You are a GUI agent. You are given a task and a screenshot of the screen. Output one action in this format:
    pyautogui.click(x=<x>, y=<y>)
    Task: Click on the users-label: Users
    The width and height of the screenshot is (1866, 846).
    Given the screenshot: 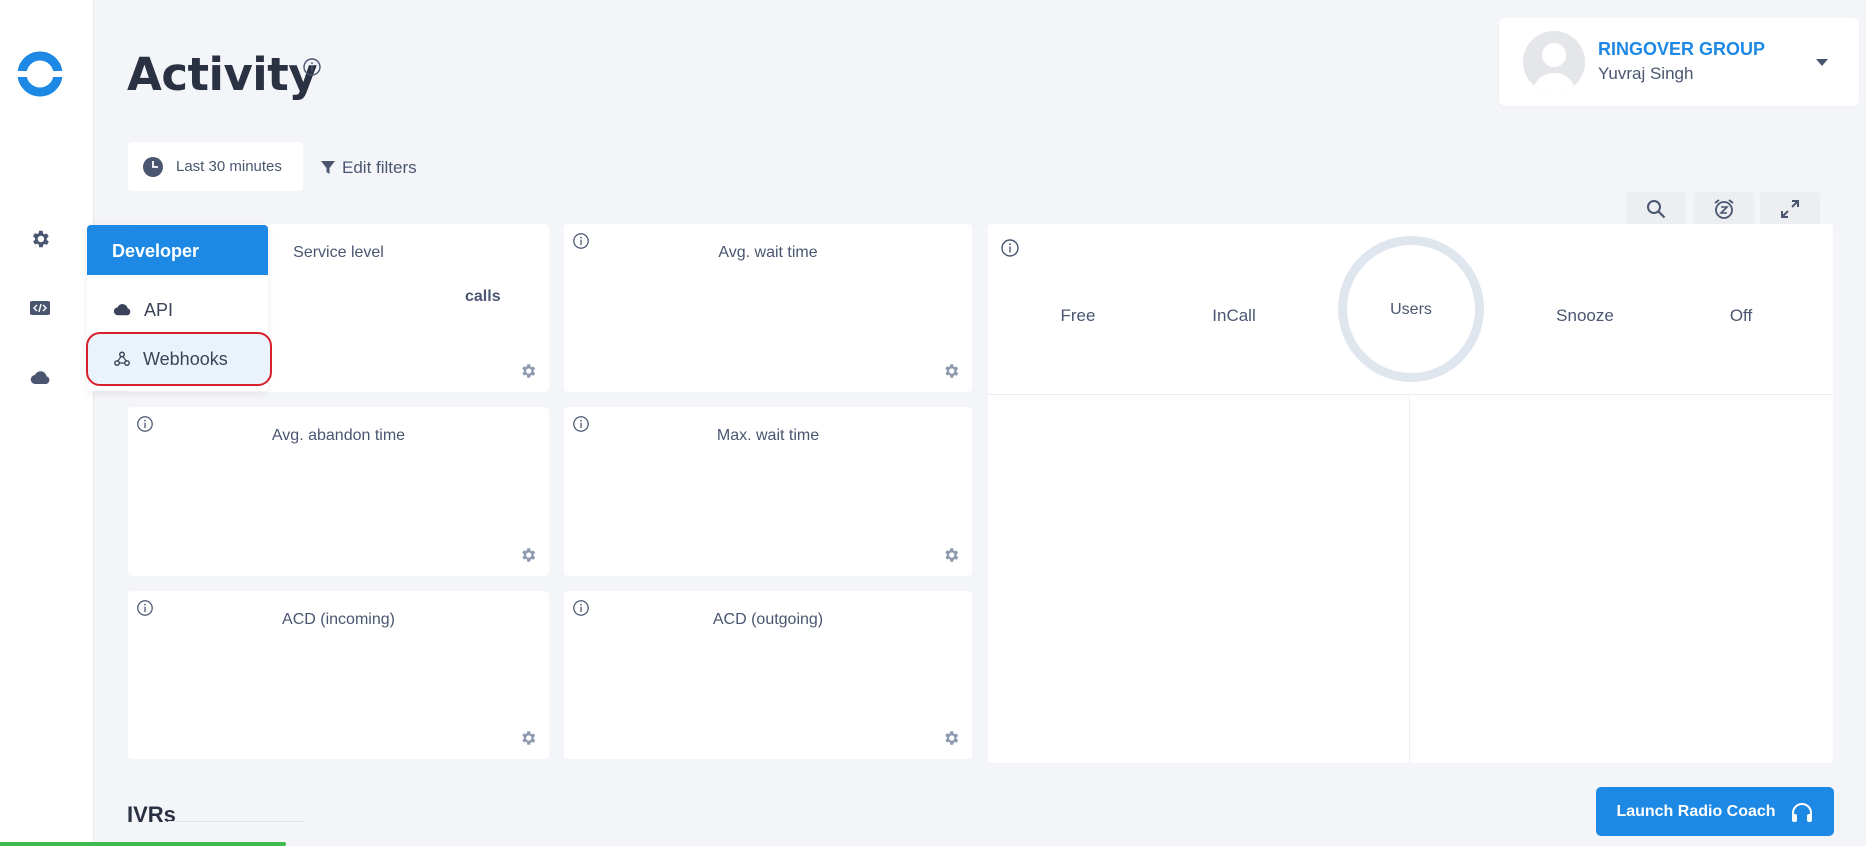 What is the action you would take?
    pyautogui.click(x=1411, y=309)
    